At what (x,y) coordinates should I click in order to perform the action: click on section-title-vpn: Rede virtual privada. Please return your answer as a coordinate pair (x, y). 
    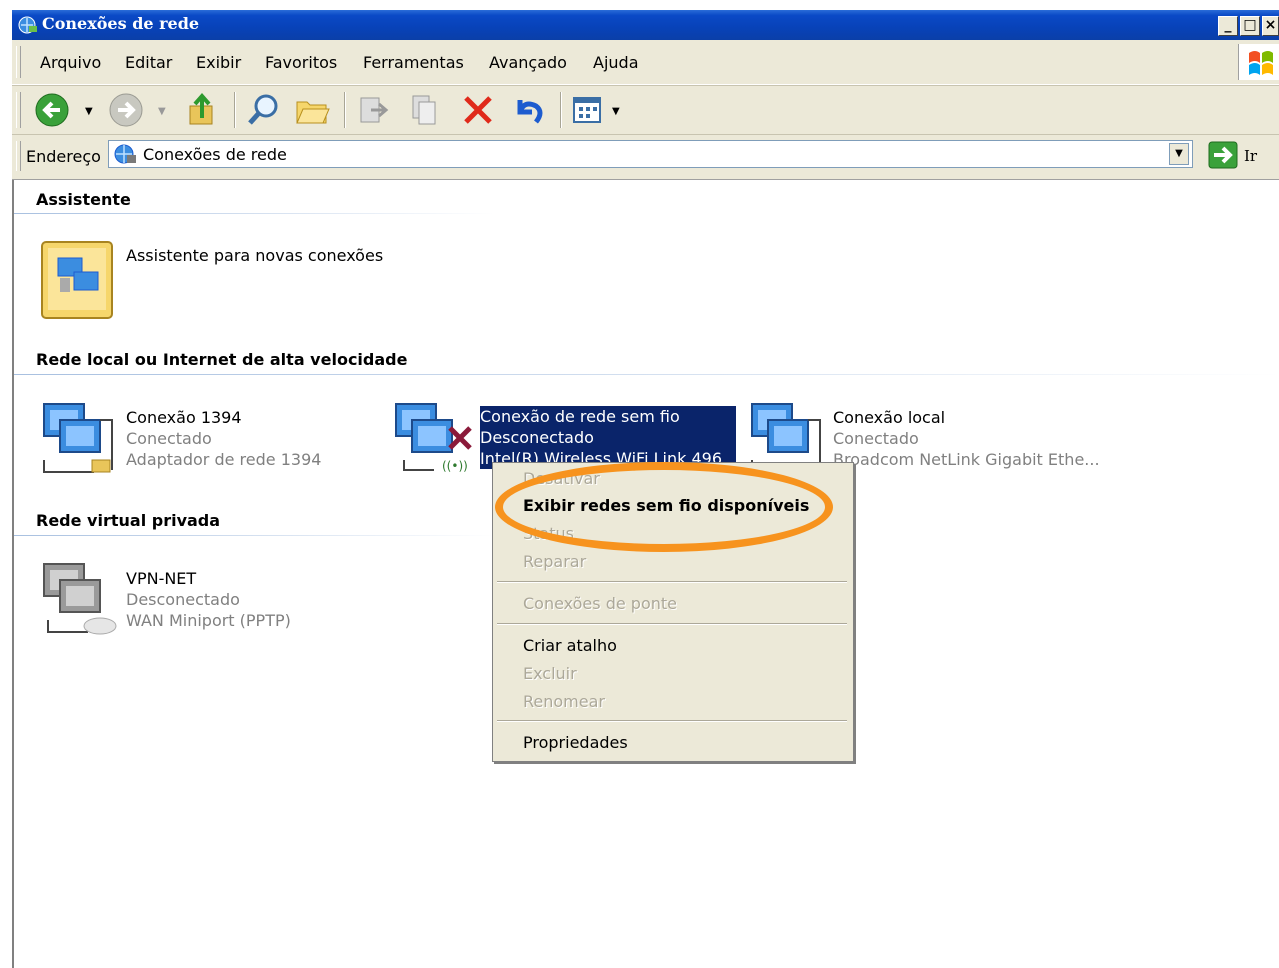
    Looking at the image, I should click on (128, 520).